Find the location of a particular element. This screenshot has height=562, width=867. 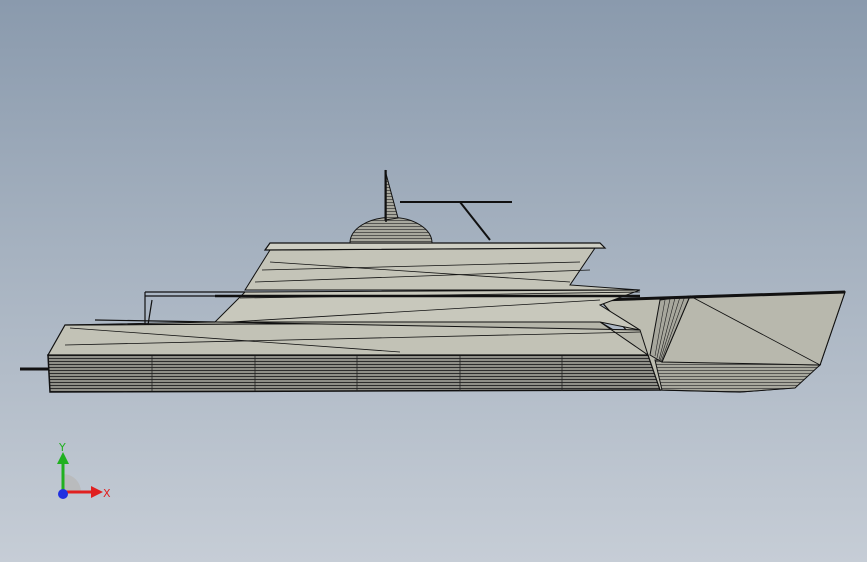

mast-fin is located at coordinates (391, 195).